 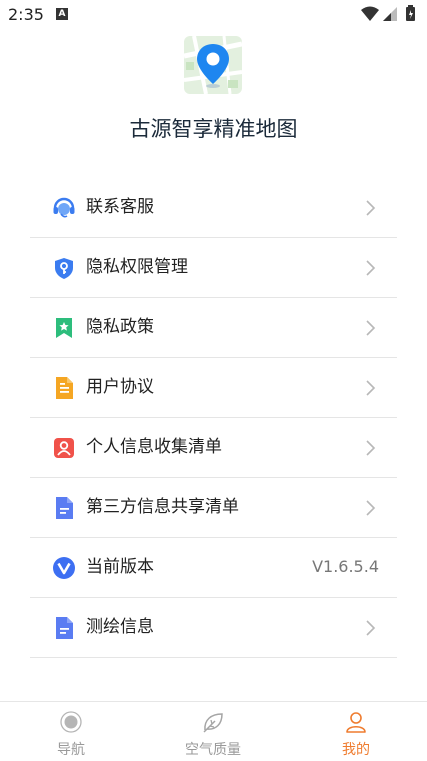 What do you see at coordinates (120, 387) in the screenshot?
I see `menu-item-label: 用户协议` at bounding box center [120, 387].